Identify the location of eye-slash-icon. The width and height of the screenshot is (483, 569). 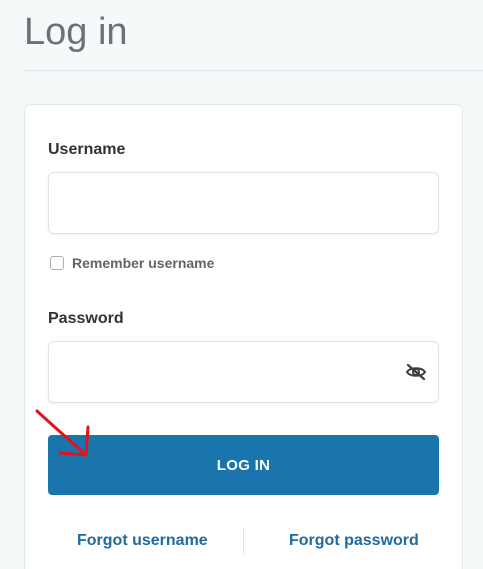
(416, 372).